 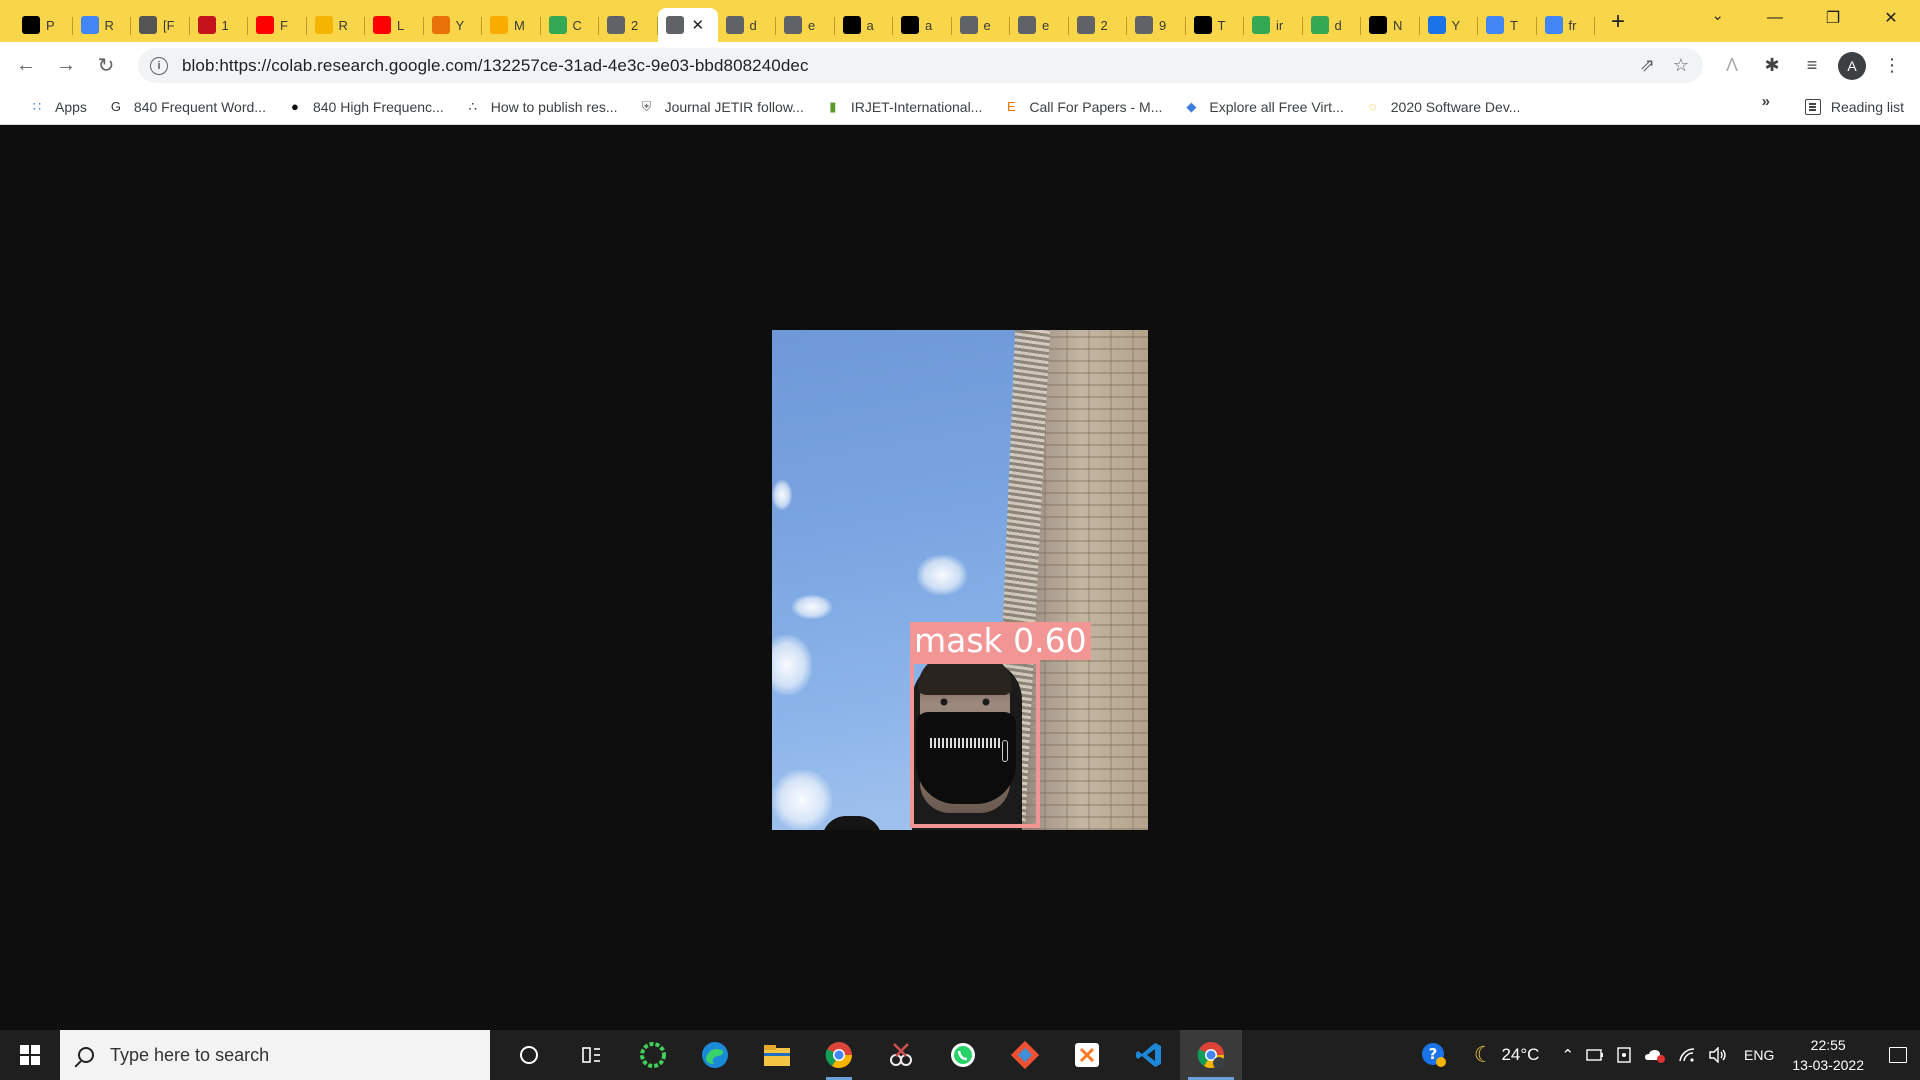 What do you see at coordinates (715, 1055) in the screenshot?
I see `edge-browser-icon` at bounding box center [715, 1055].